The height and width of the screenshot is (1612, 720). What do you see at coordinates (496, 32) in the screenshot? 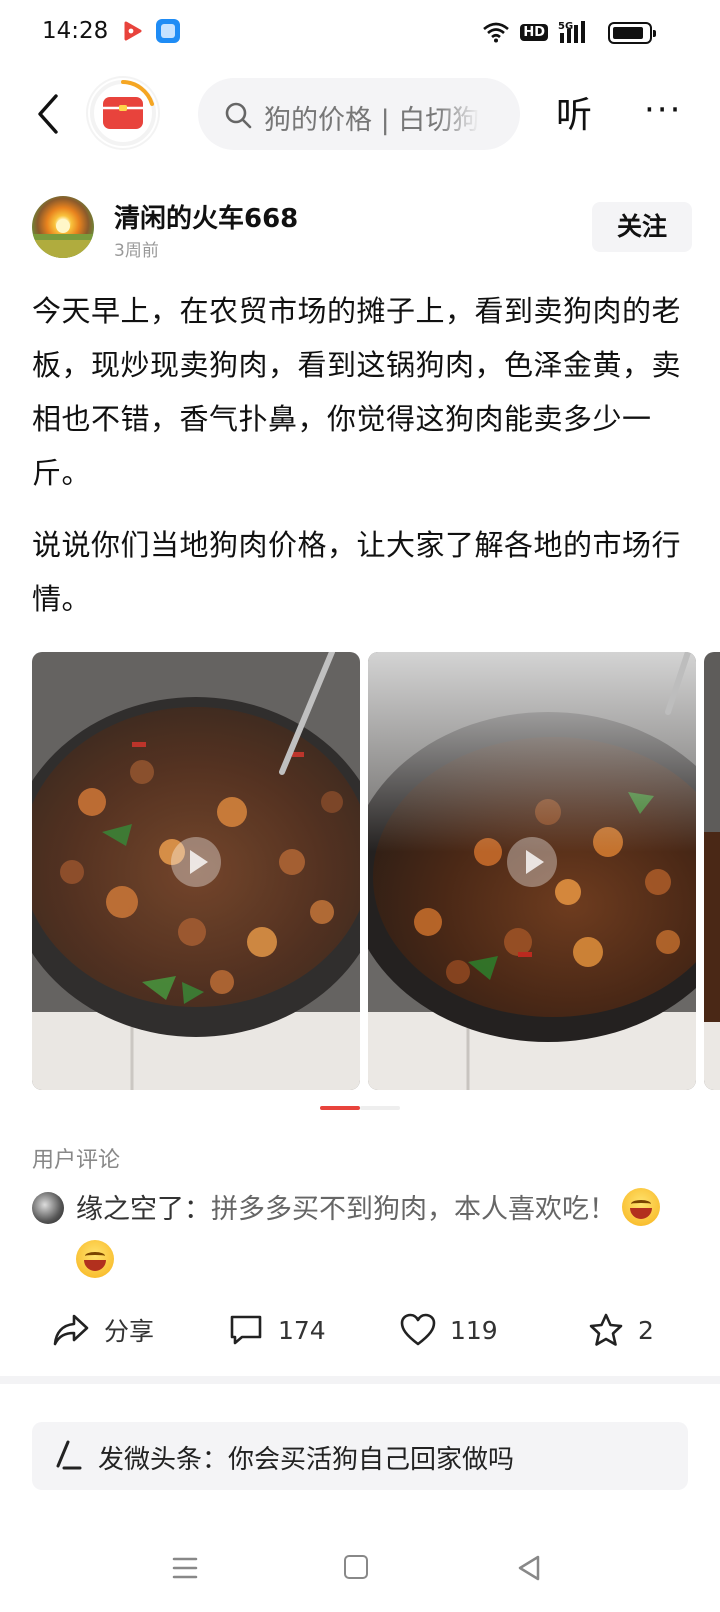
I see `wifi-icon` at bounding box center [496, 32].